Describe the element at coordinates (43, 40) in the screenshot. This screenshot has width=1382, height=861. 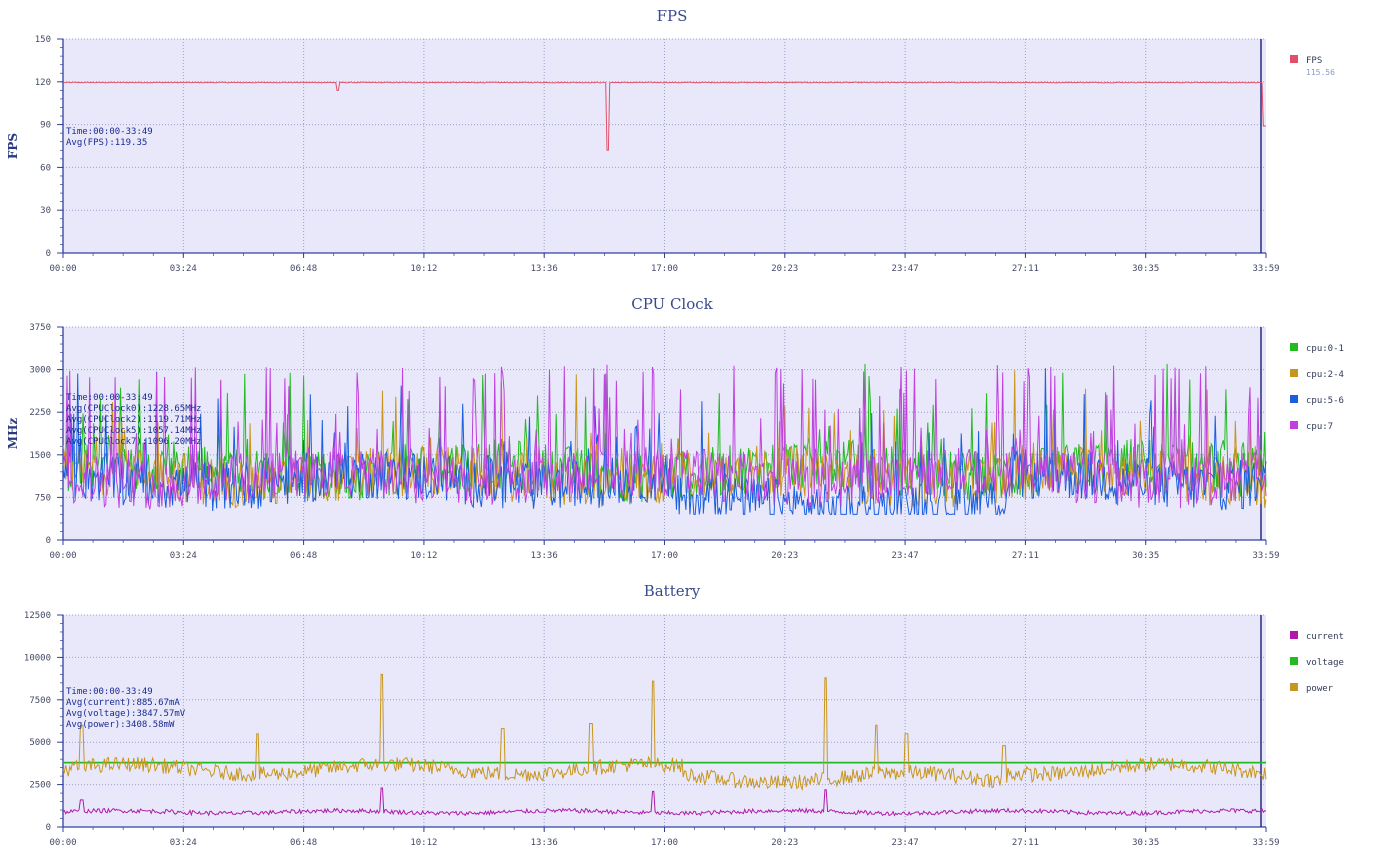
I see `y-tick-label: 150` at that location.